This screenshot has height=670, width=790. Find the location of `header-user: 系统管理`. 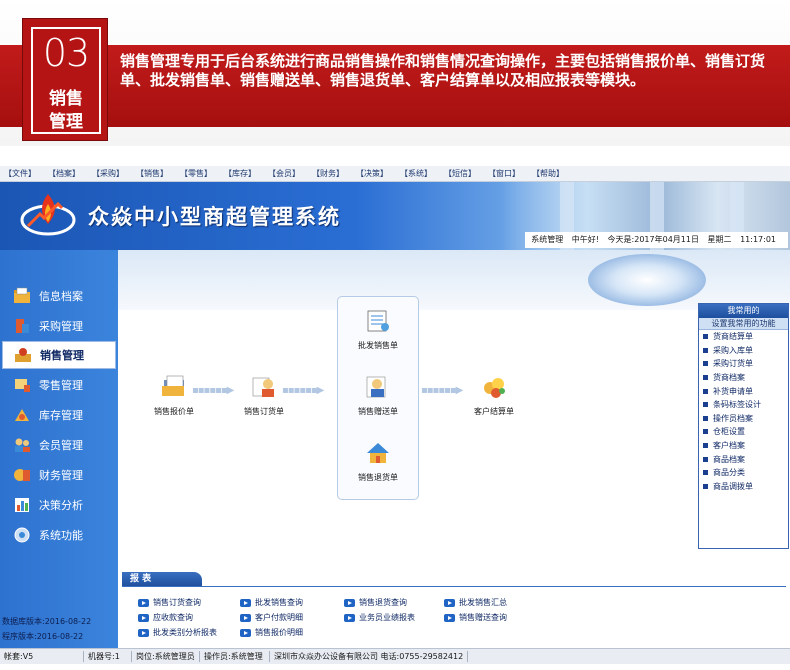

header-user: 系统管理 is located at coordinates (547, 239).